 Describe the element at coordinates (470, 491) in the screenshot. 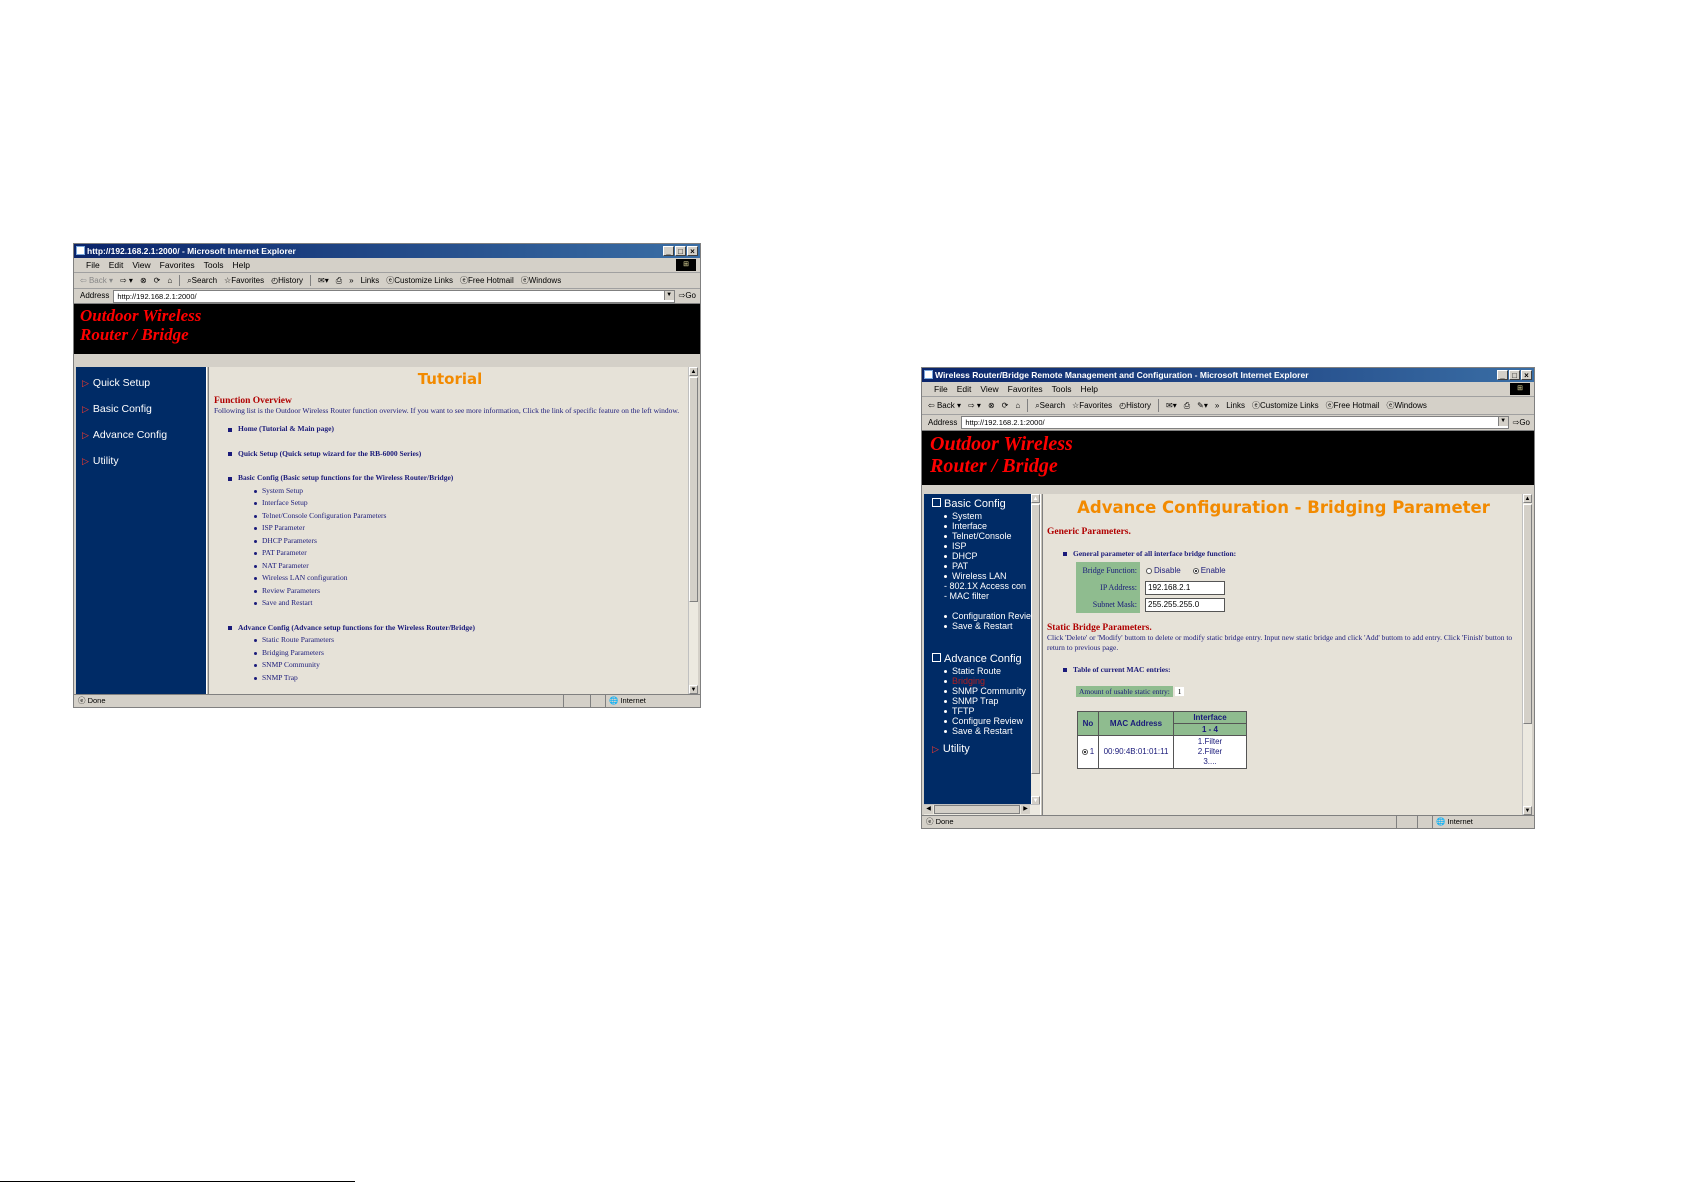

I see `list-item: System Setup` at that location.